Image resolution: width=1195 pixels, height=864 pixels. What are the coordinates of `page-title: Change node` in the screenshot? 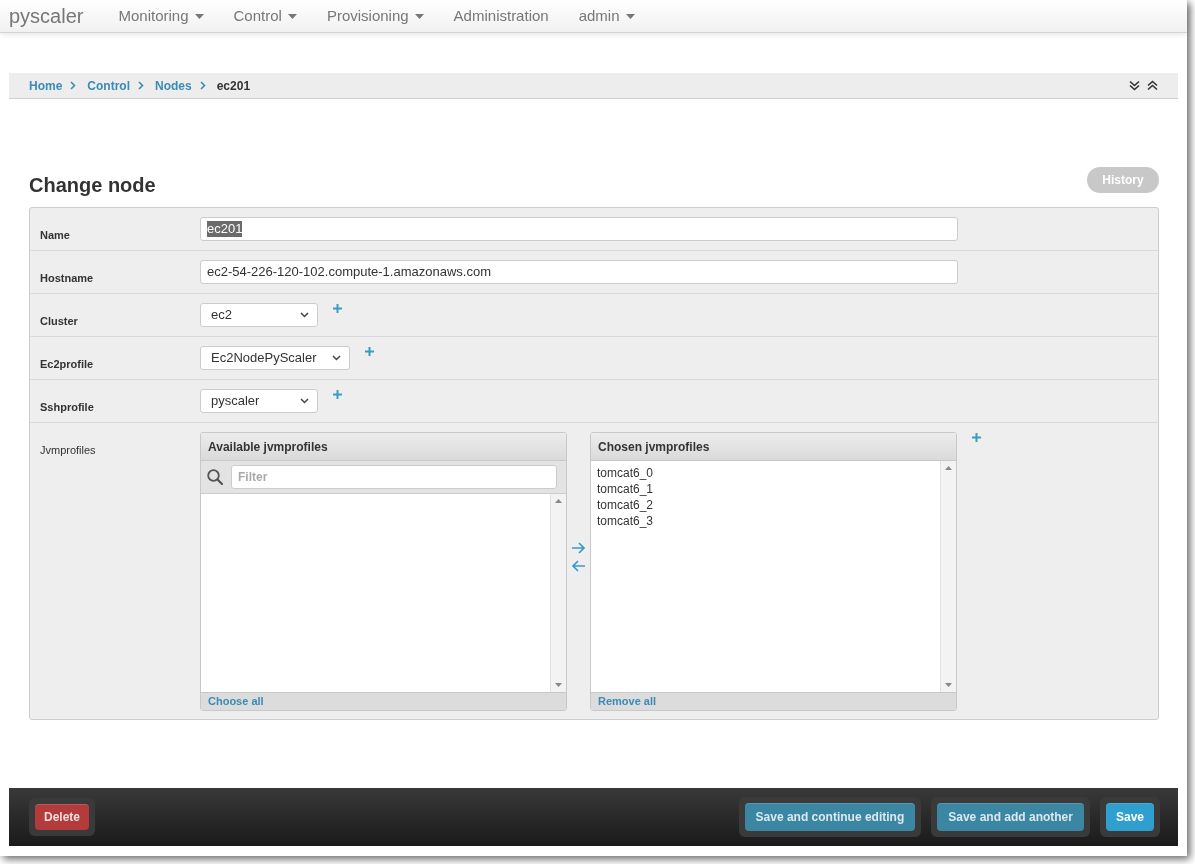 It's located at (92, 185).